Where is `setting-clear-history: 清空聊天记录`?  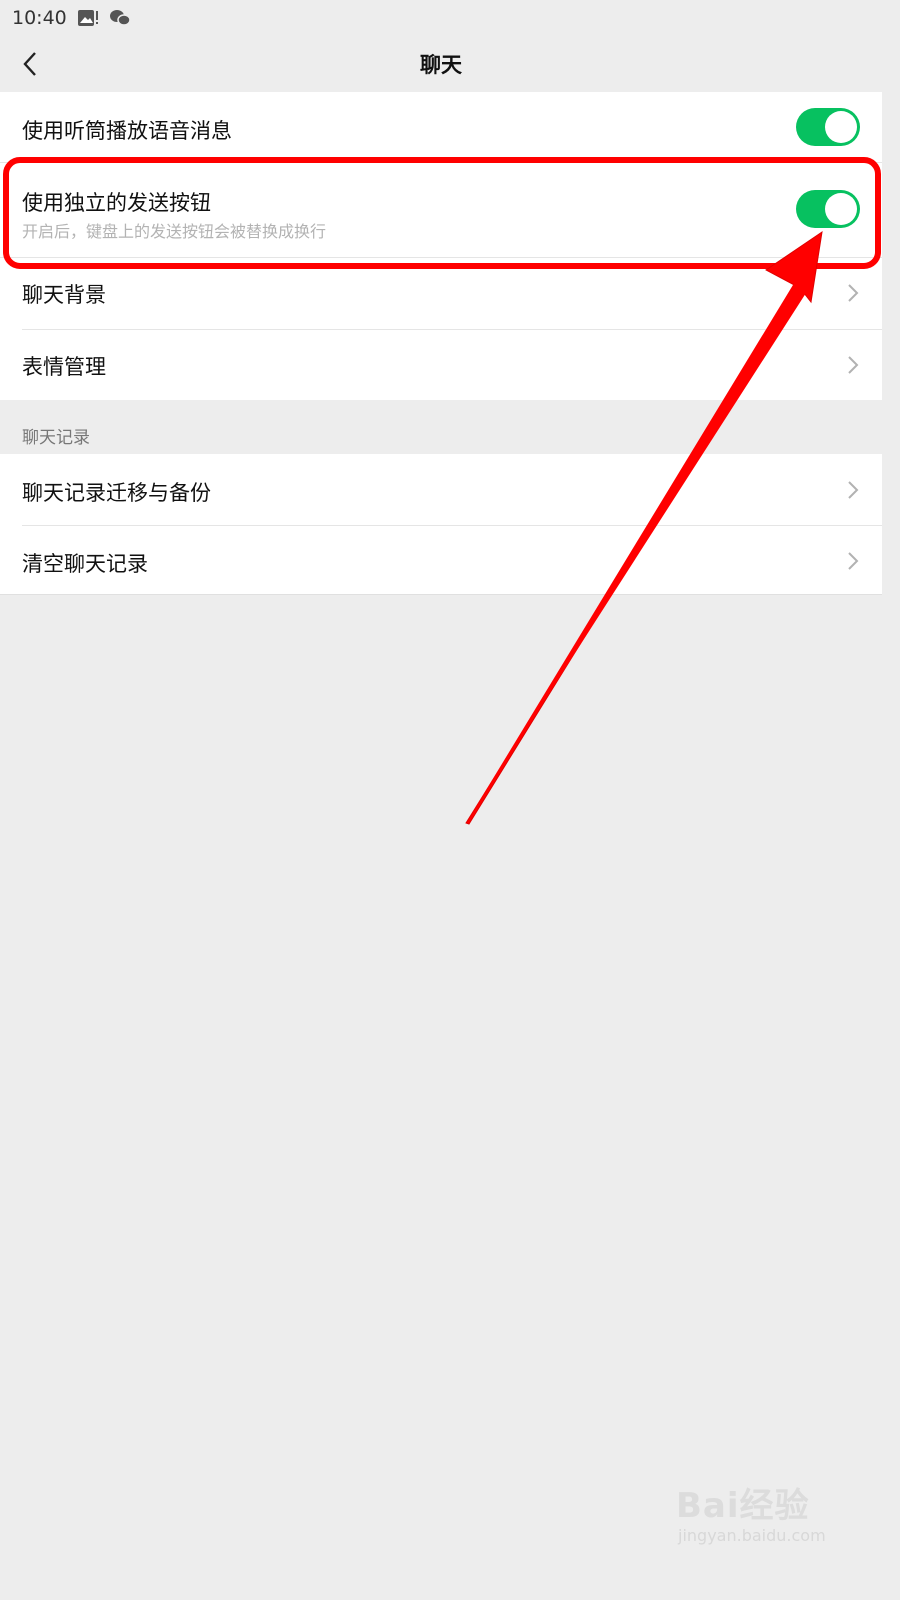 setting-clear-history: 清空聊天记录 is located at coordinates (441, 560).